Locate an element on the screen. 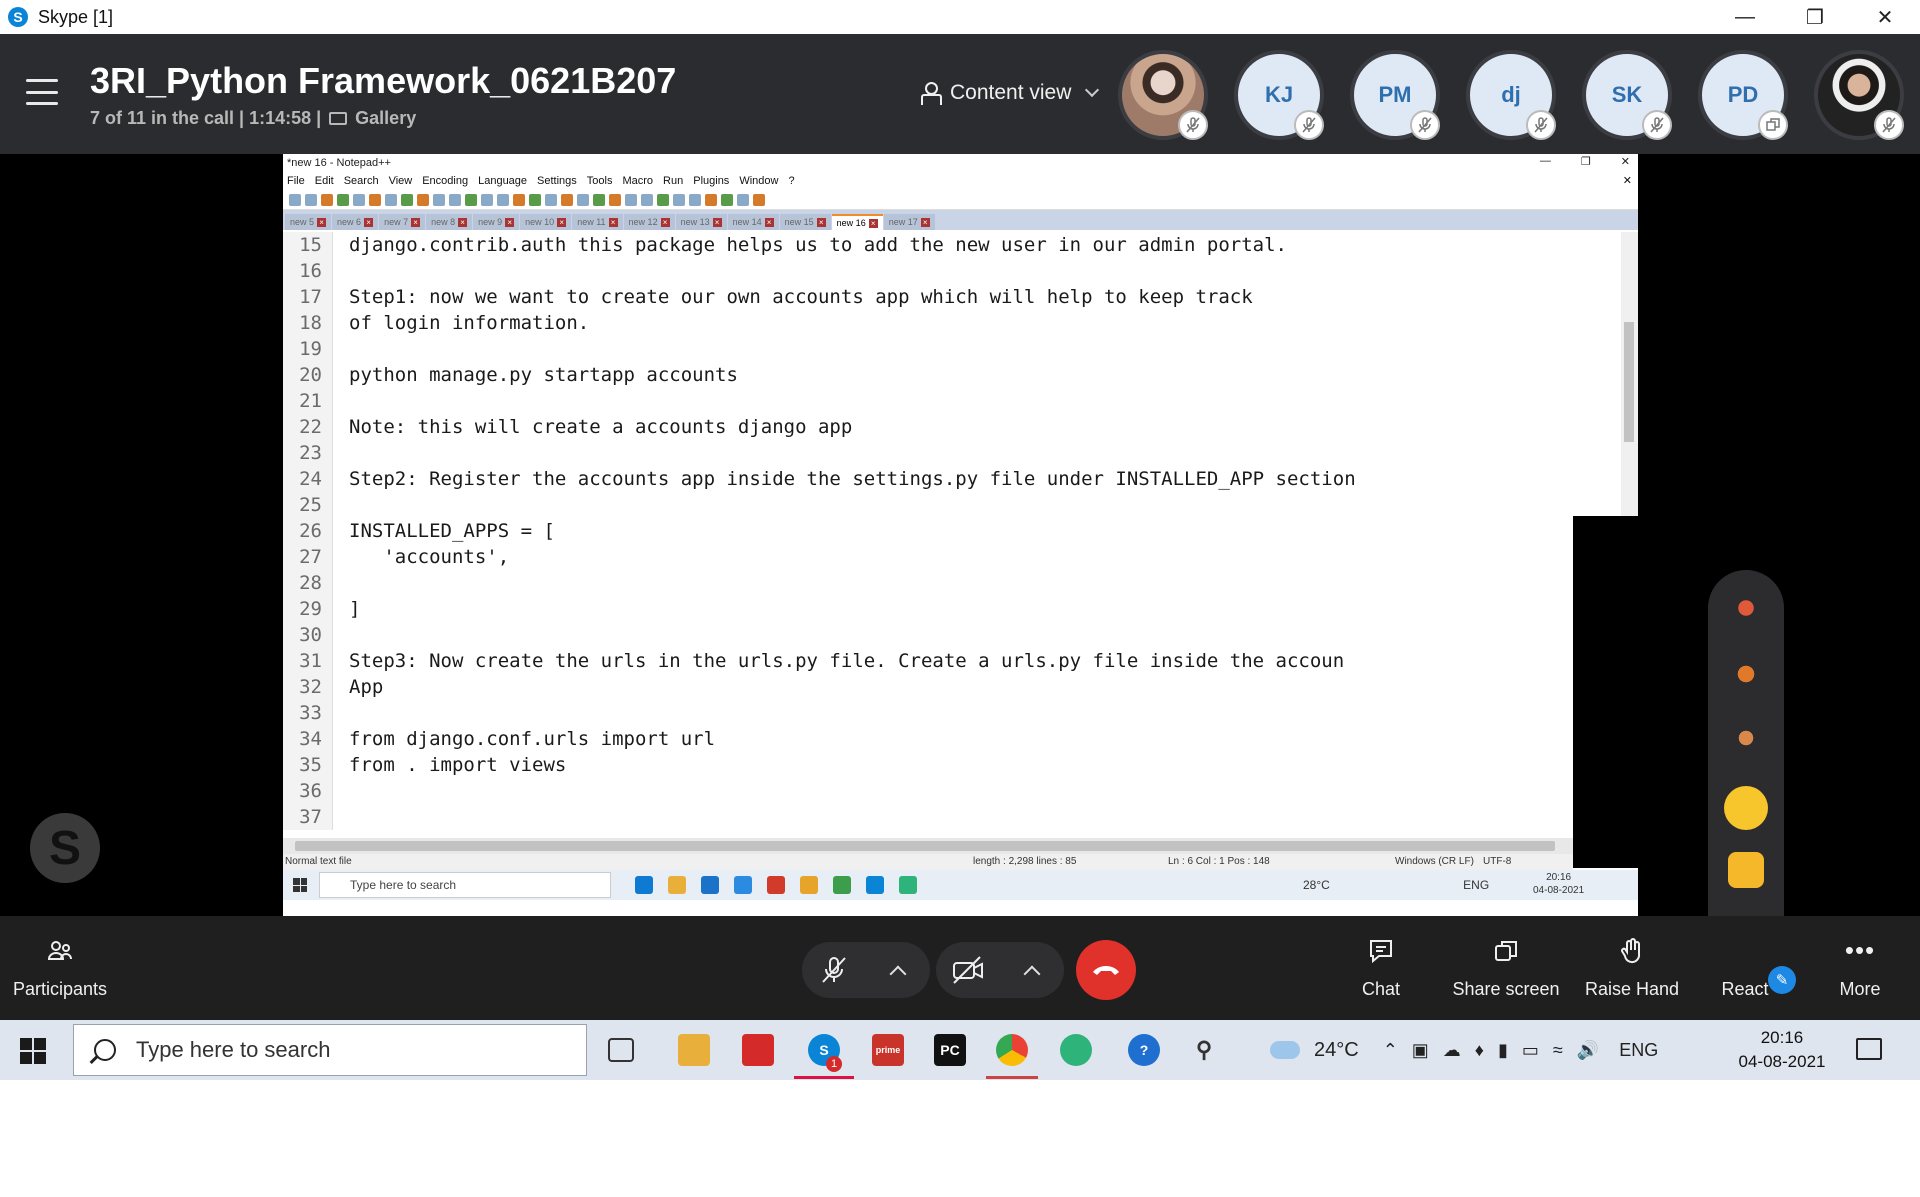  chat-button: Chat is located at coordinates (1381, 968).